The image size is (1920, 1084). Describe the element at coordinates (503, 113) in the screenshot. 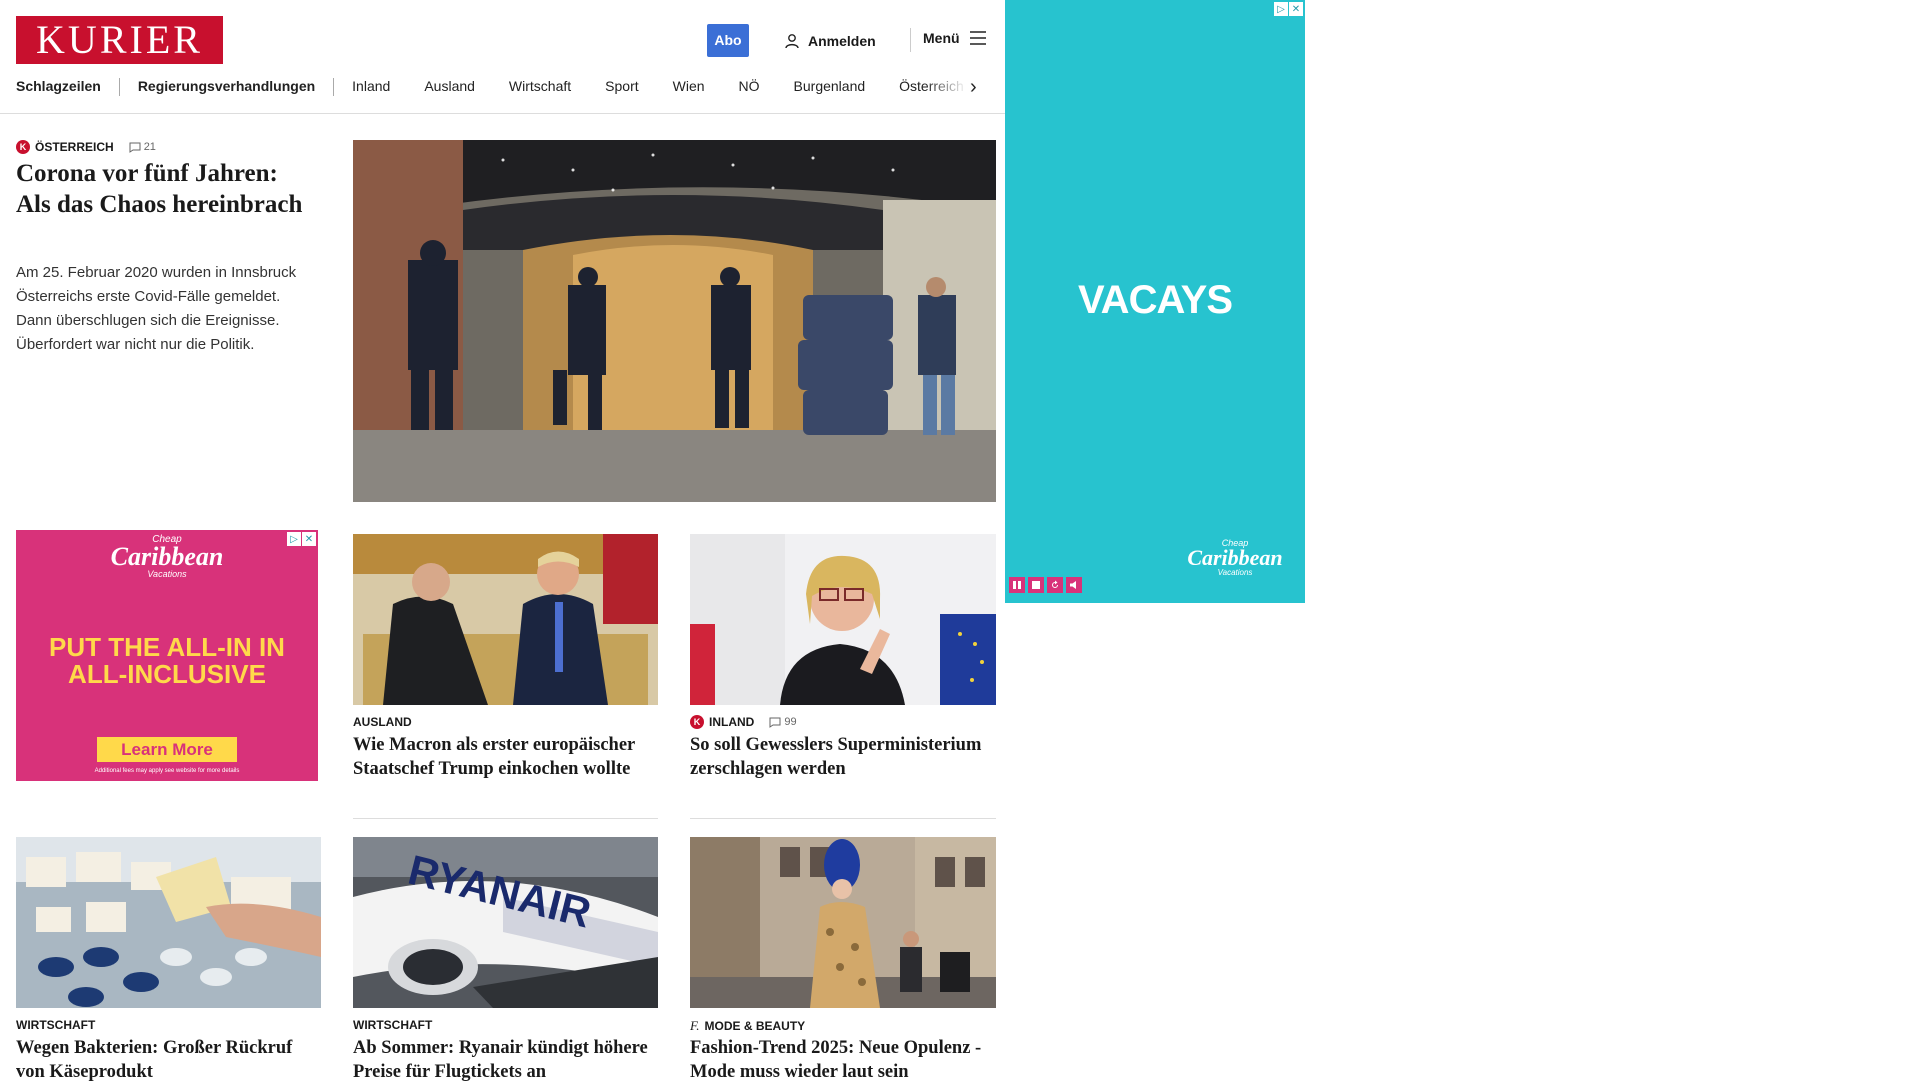

I see `header-rule` at that location.